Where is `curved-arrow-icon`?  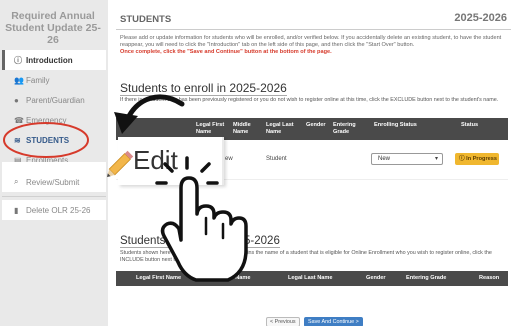 curved-arrow-icon is located at coordinates (149, 114).